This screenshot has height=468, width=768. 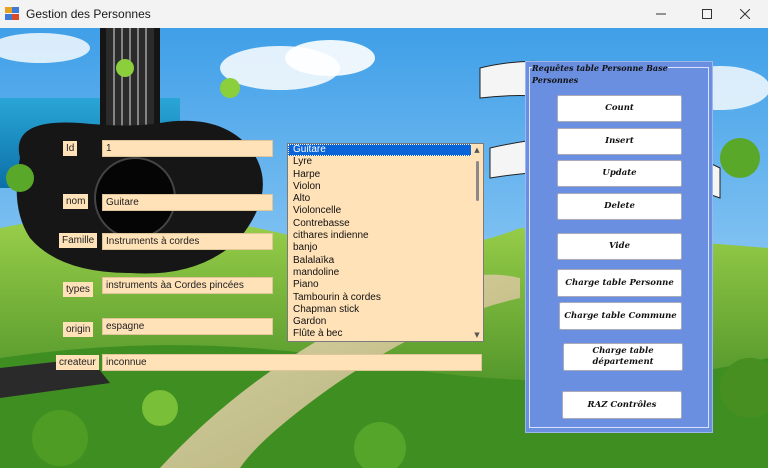 I want to click on charge-departement-button: Charge table département, so click(x=623, y=357).